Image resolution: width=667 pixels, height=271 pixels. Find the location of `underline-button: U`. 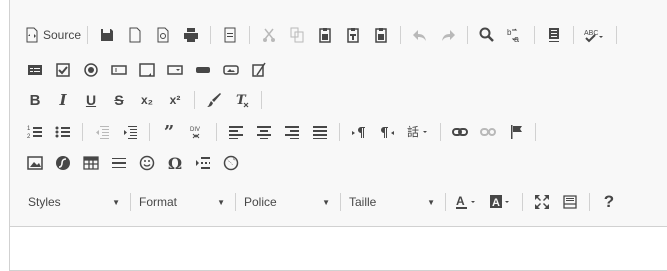

underline-button: U is located at coordinates (91, 100).